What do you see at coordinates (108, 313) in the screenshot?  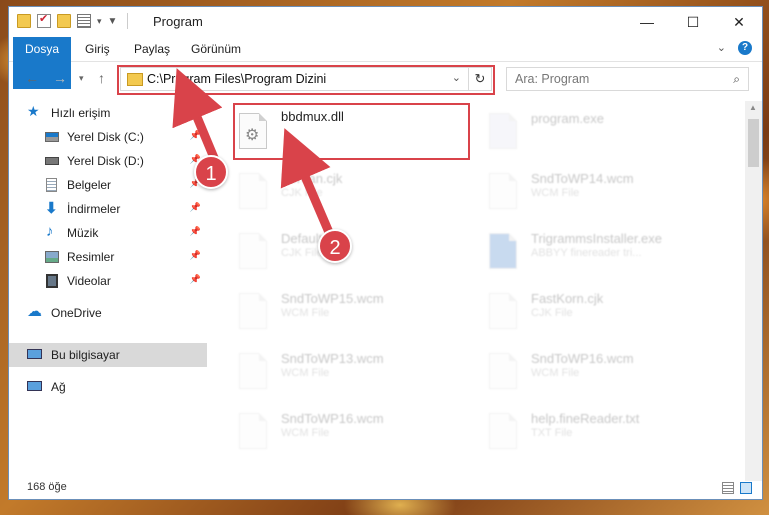 I see `sidebar-item-onedrive: ☁ OneDrive` at bounding box center [108, 313].